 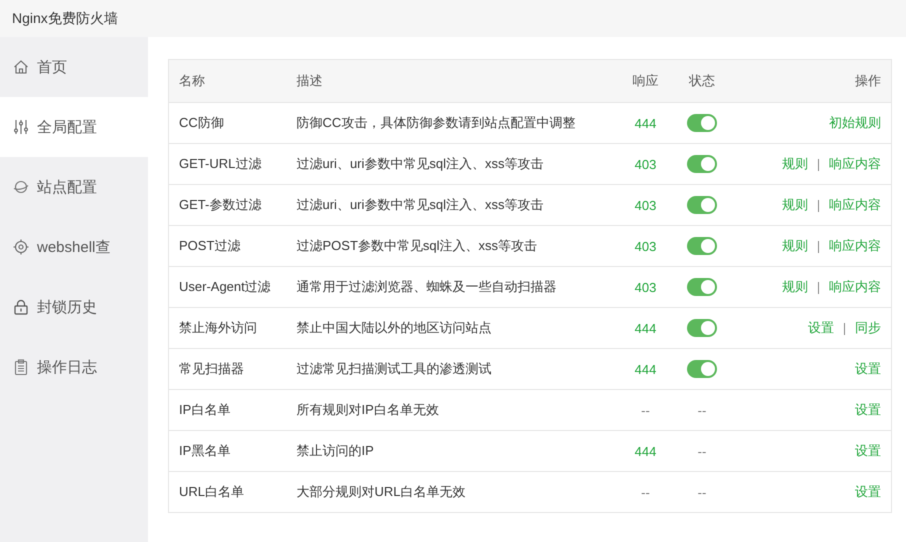 I want to click on table-cell: IP白名单, so click(x=227, y=410).